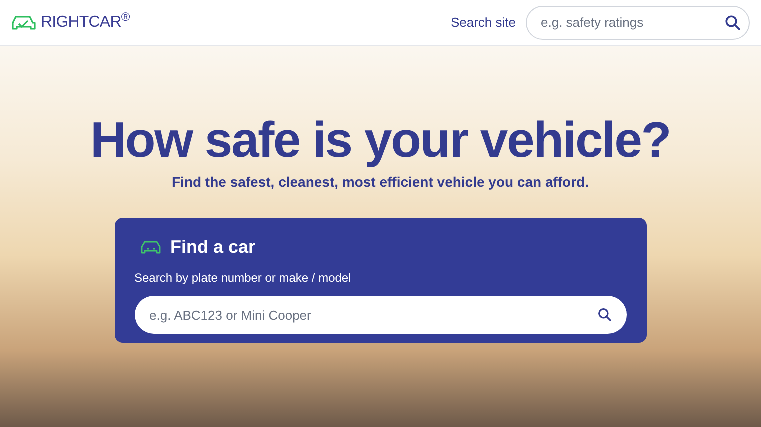  I want to click on hero-title: How safe is your vehicle?, so click(380, 140).